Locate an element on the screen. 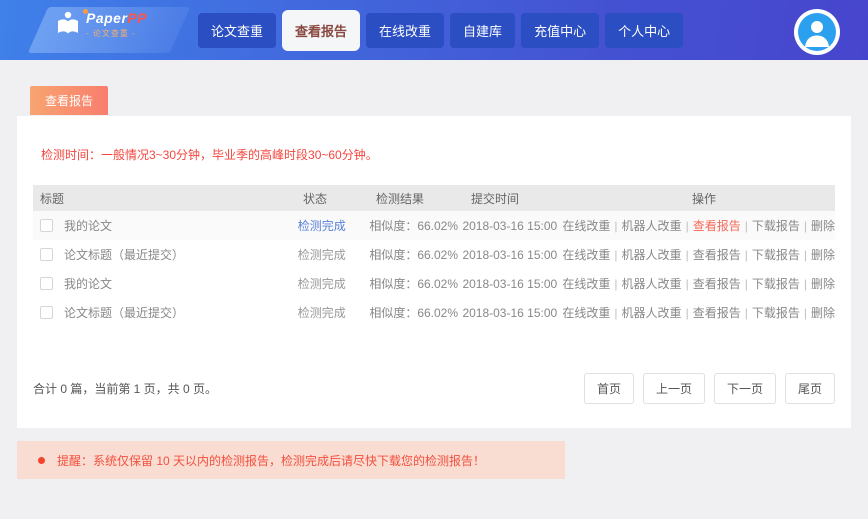 Image resolution: width=868 pixels, height=519 pixels. header-status: 状态 is located at coordinates (315, 198).